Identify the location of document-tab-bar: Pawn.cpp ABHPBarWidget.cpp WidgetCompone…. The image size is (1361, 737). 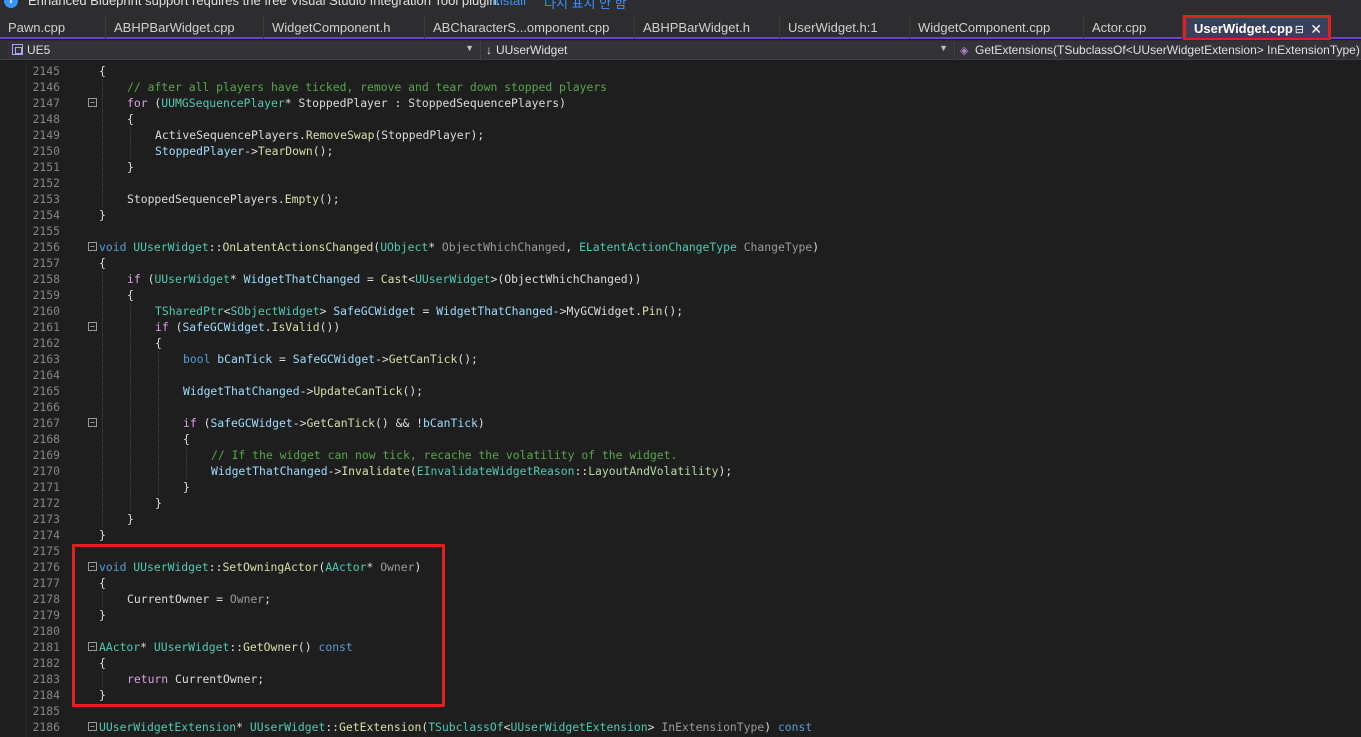
(680, 26).